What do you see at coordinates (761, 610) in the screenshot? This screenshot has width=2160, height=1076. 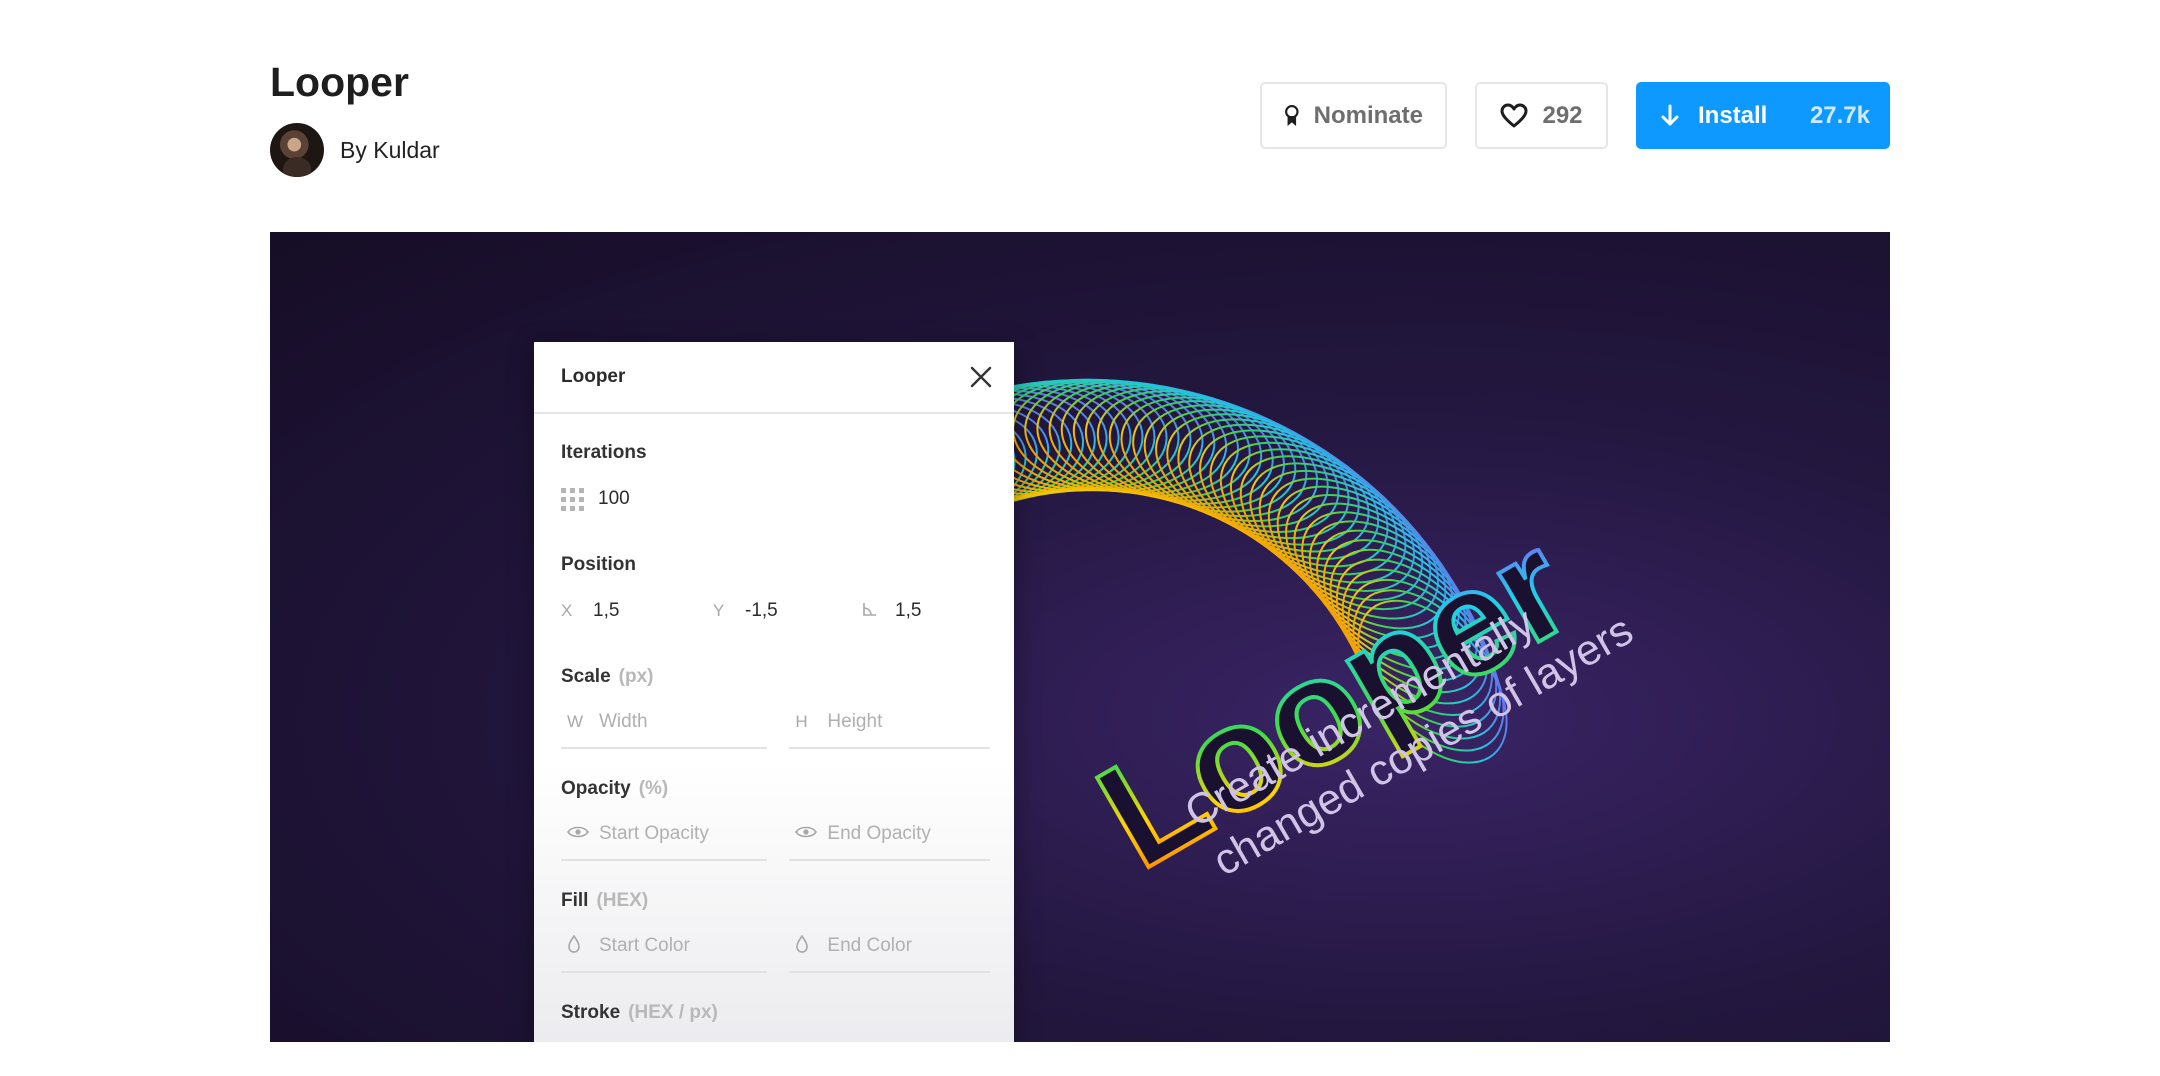 I see `position-y-value: -1,5` at bounding box center [761, 610].